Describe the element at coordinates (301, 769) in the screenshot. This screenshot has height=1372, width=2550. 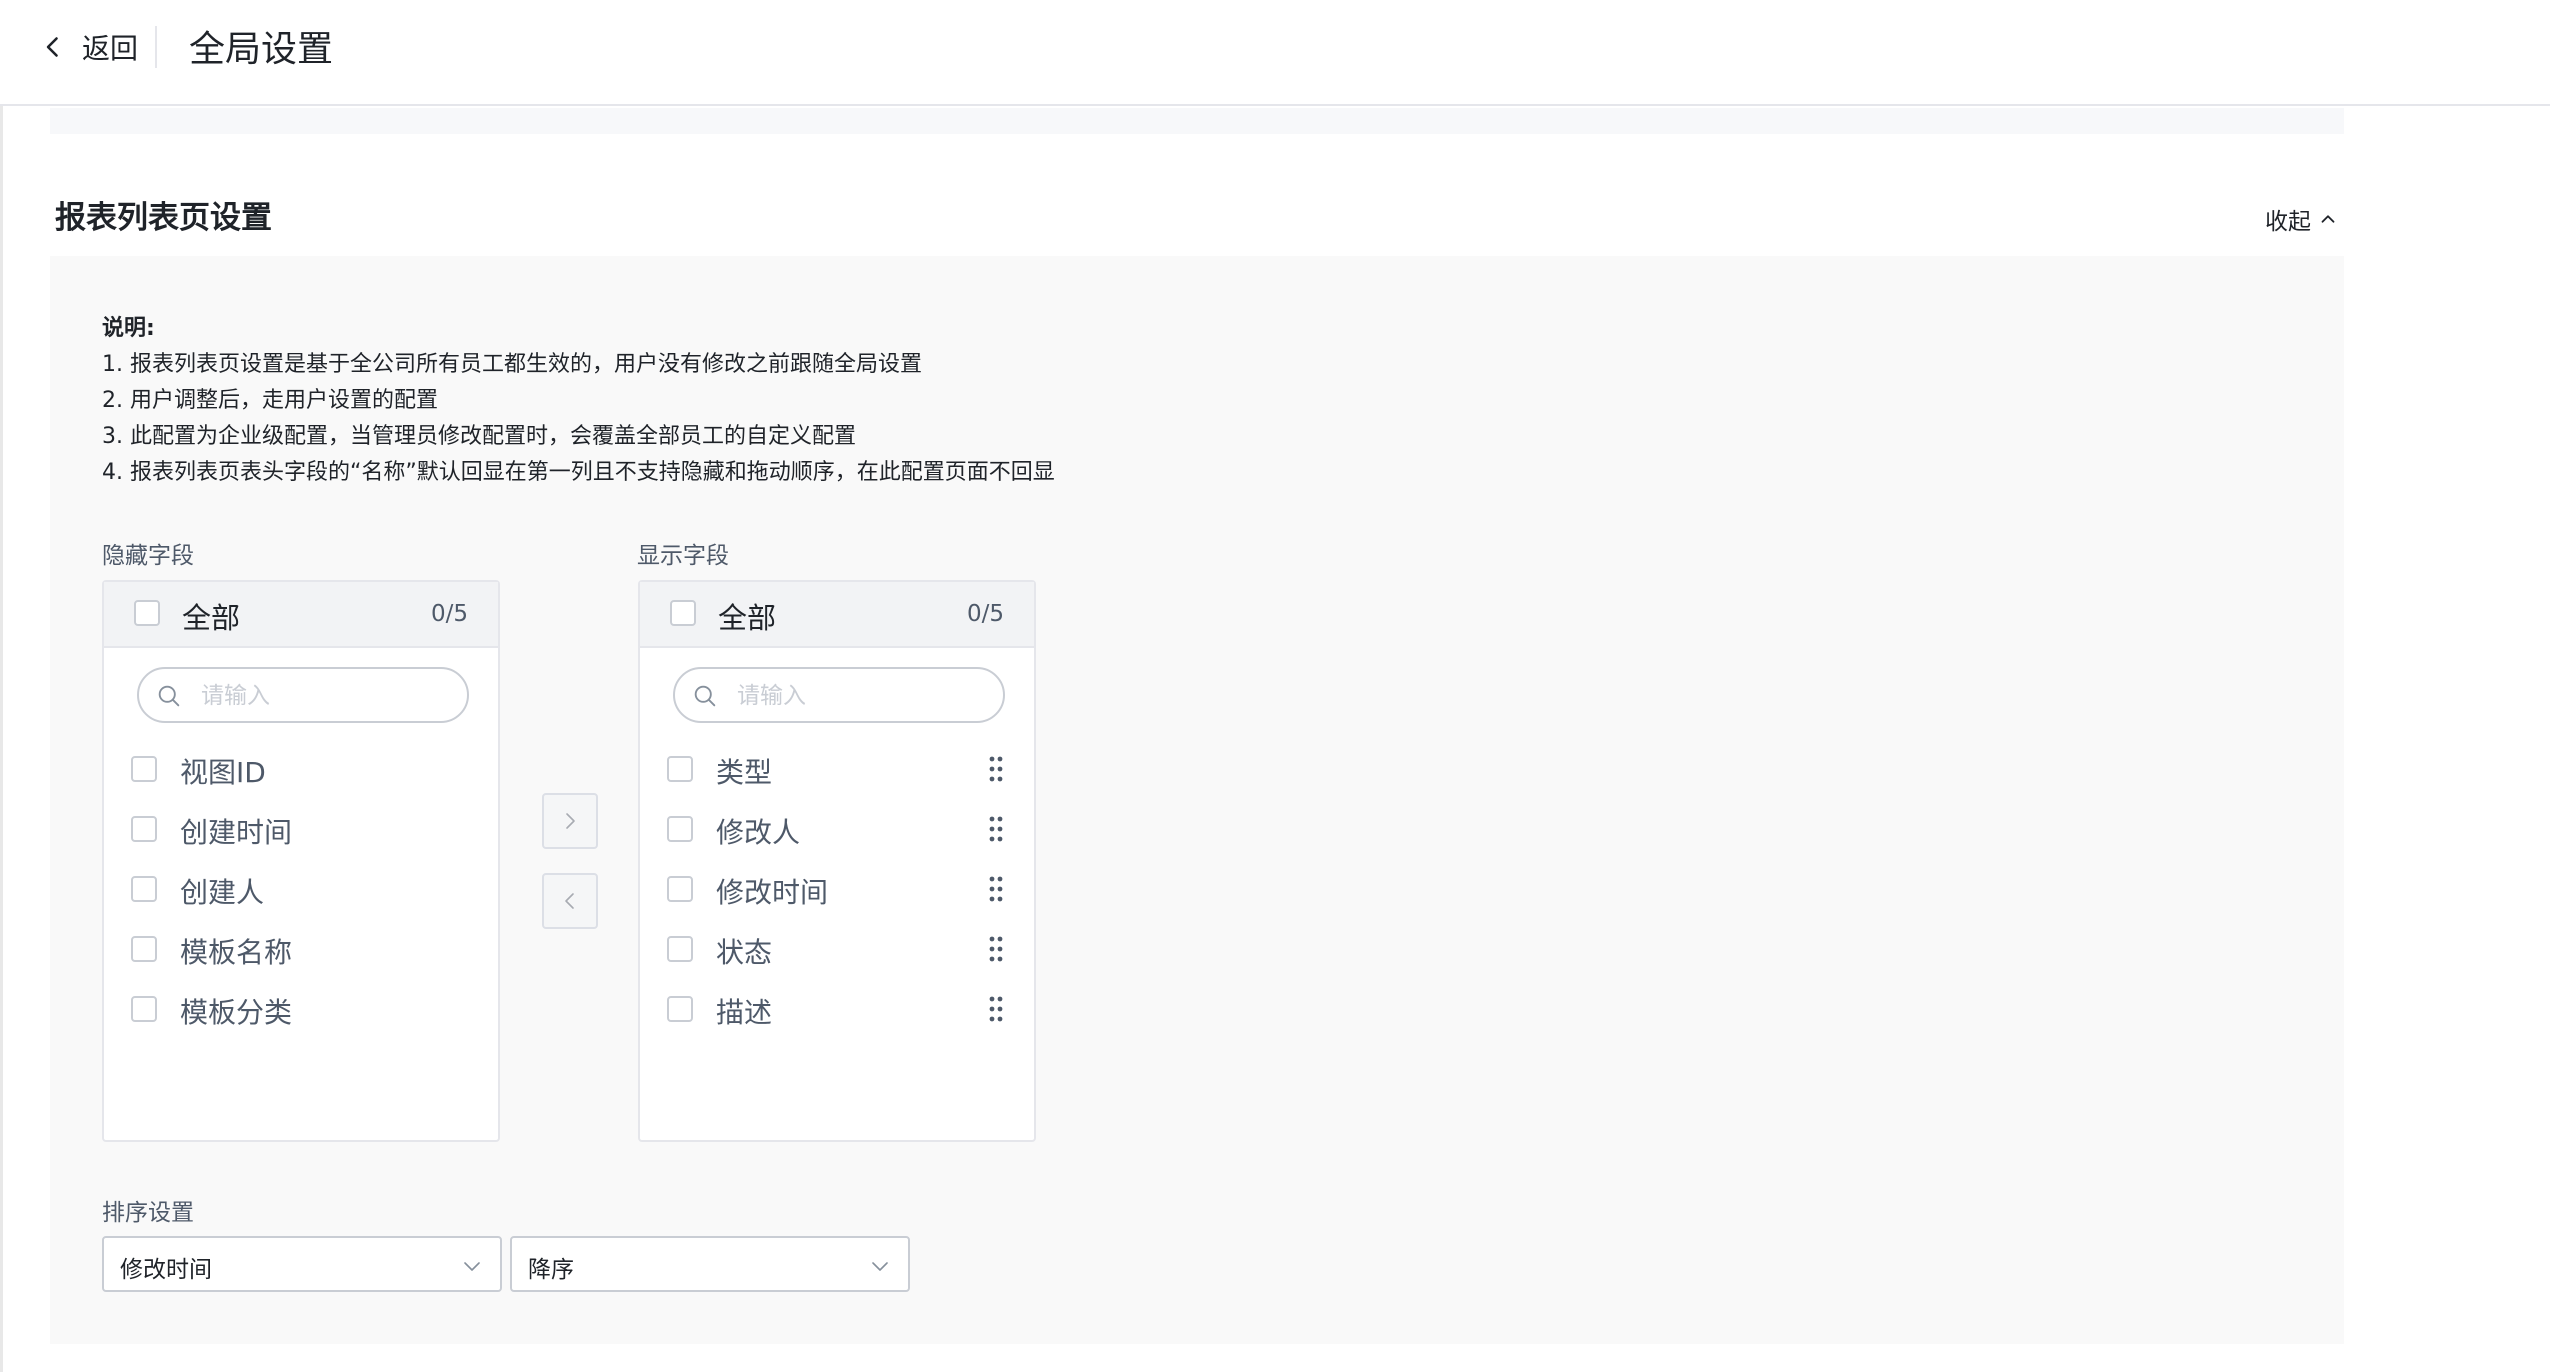
I see `list-item: 视图ID` at that location.